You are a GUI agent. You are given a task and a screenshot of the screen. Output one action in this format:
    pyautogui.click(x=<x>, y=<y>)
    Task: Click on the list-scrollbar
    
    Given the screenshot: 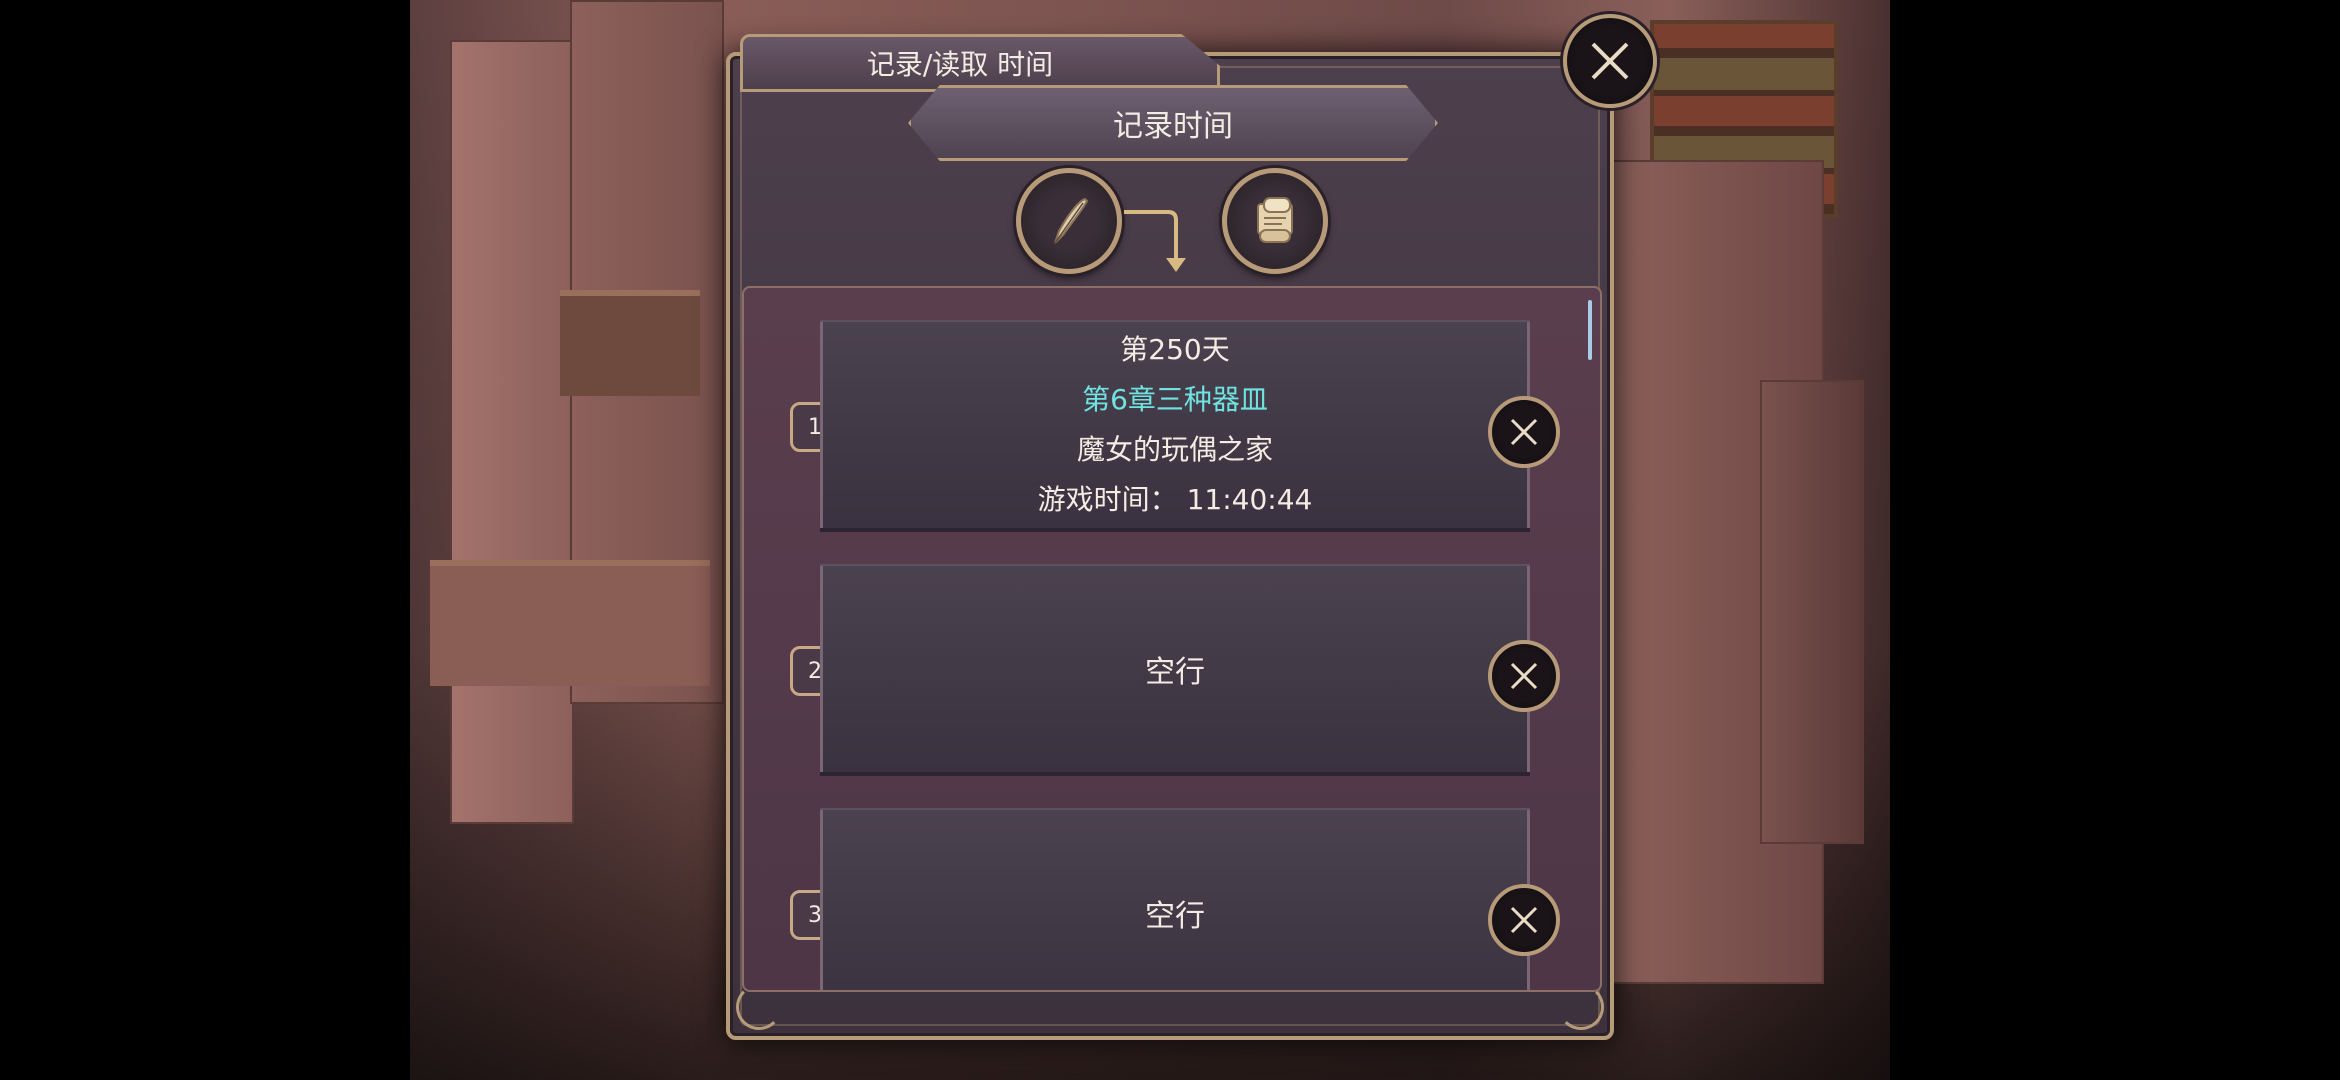 What is the action you would take?
    pyautogui.click(x=1590, y=330)
    